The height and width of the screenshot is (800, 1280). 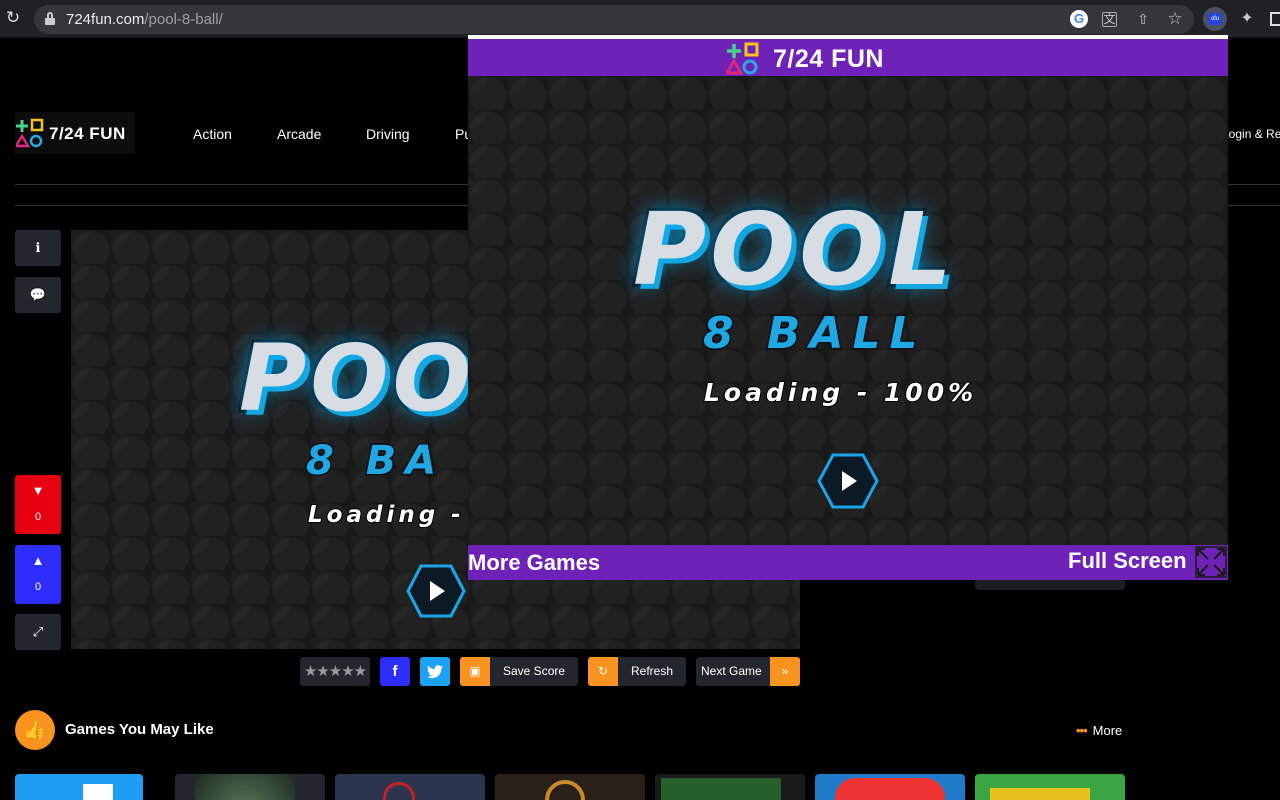 What do you see at coordinates (38, 587) in the screenshot?
I see `like-count: 0` at bounding box center [38, 587].